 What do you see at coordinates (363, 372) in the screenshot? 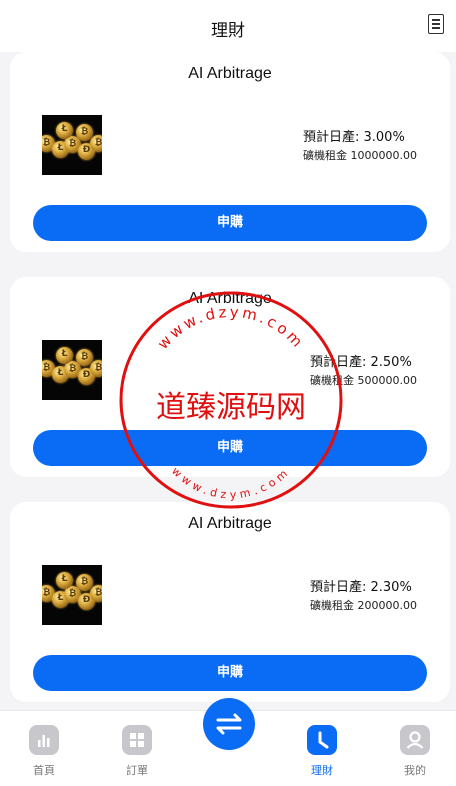
I see `product-info: 預計日產: 2.50% 礦機租金 500000.00` at bounding box center [363, 372].